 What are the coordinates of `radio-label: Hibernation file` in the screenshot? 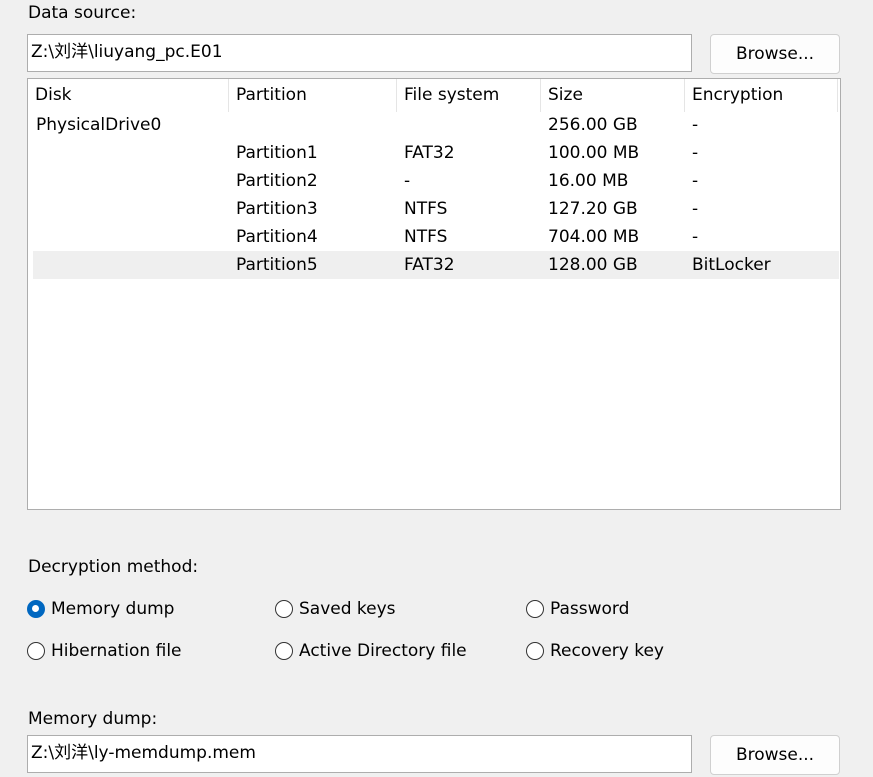 It's located at (116, 651).